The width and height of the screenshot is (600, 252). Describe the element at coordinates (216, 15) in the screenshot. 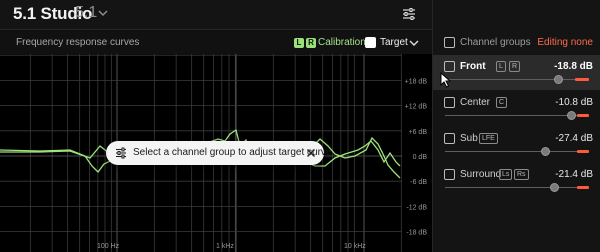

I see `top-header: 5.1 Studio 5.1` at that location.